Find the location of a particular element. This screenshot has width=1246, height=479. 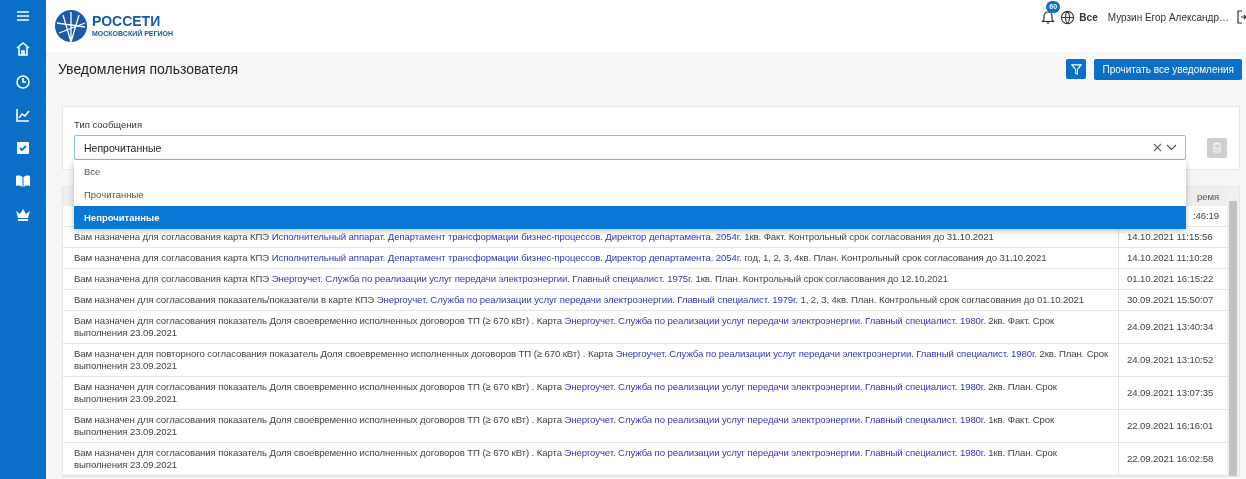

dropdown-option: Непрочитанные is located at coordinates (630, 217).